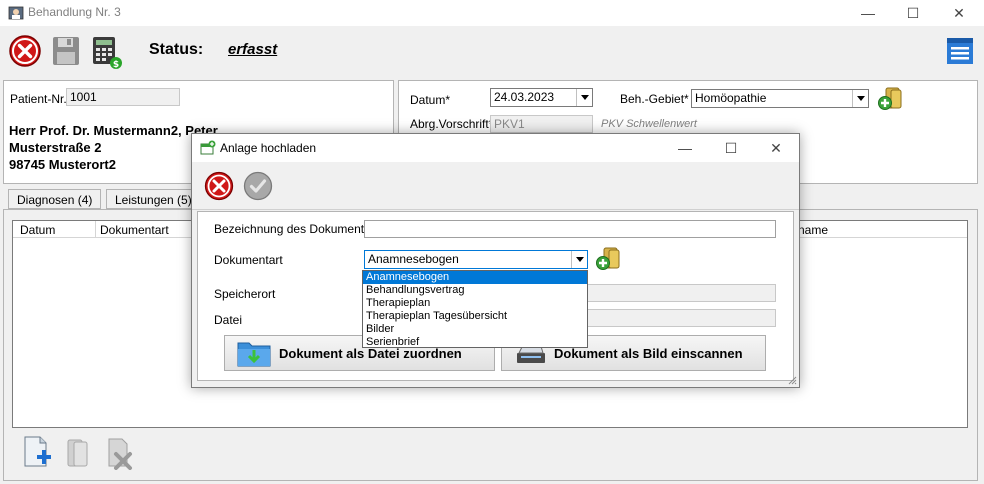 The image size is (984, 484). What do you see at coordinates (495, 148) in the screenshot?
I see `dialog-titlebar: Anlage hochladen — ☐ ✕` at bounding box center [495, 148].